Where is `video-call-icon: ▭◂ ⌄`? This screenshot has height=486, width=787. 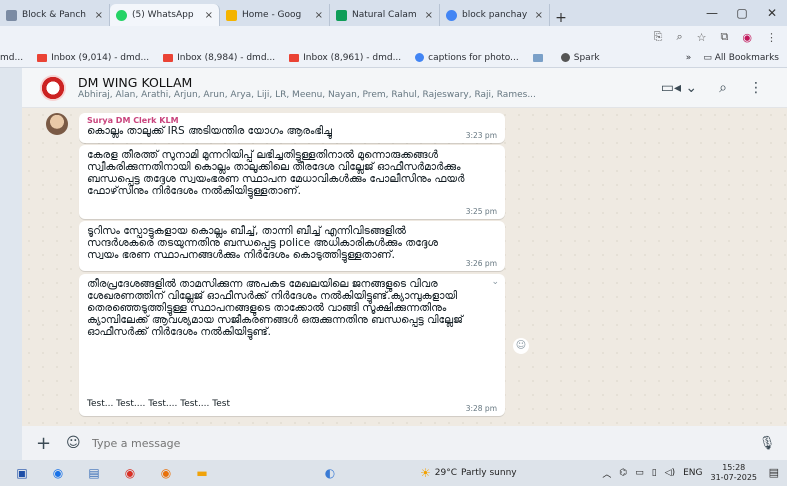 video-call-icon: ▭◂ ⌄ is located at coordinates (679, 88).